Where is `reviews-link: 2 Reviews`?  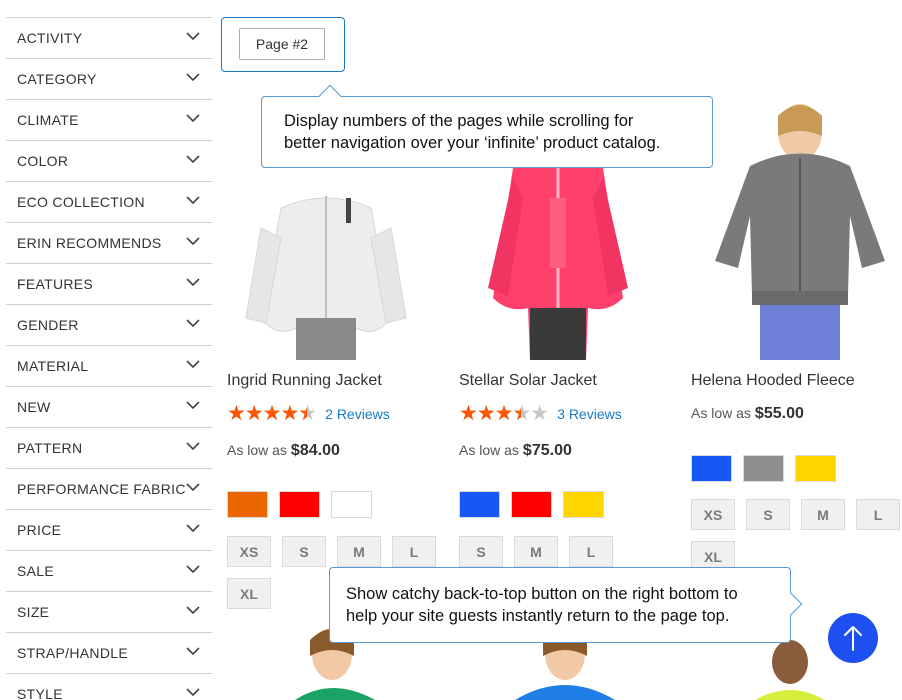
reviews-link: 2 Reviews is located at coordinates (357, 414).